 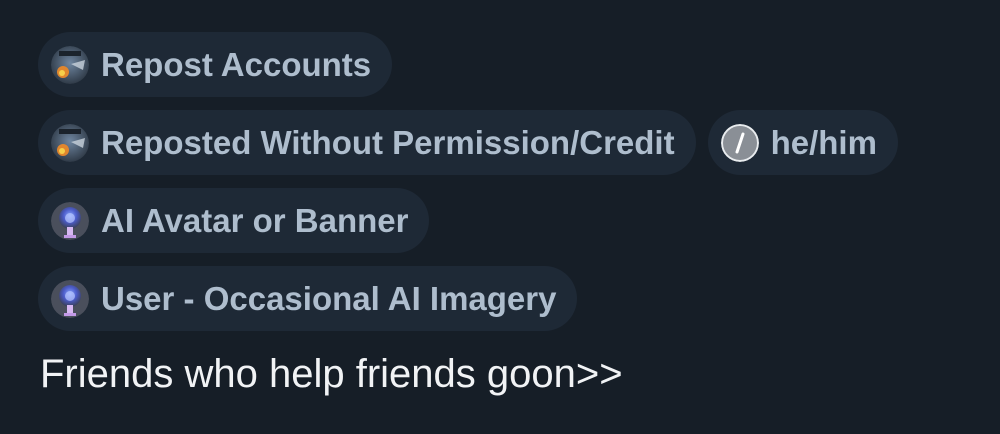 What do you see at coordinates (255, 220) in the screenshot?
I see `label-text: AI Avatar or Banner` at bounding box center [255, 220].